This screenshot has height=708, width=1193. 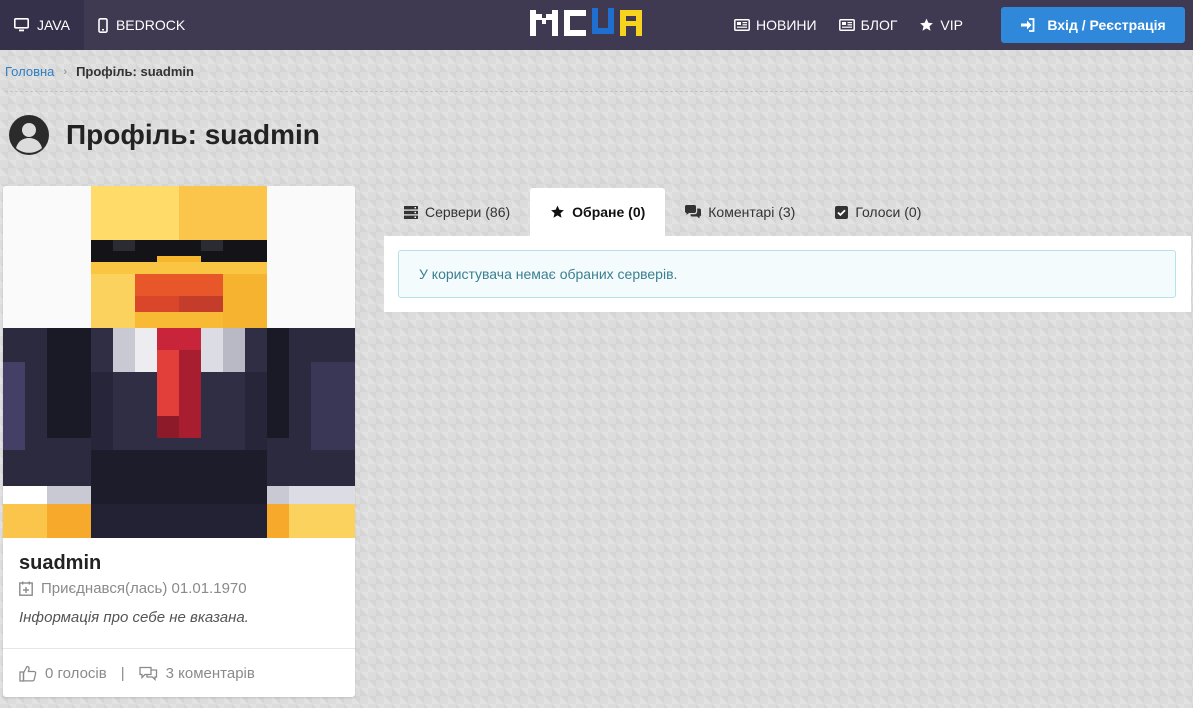 I want to click on nav-java-label: JAVA, so click(x=53, y=25).